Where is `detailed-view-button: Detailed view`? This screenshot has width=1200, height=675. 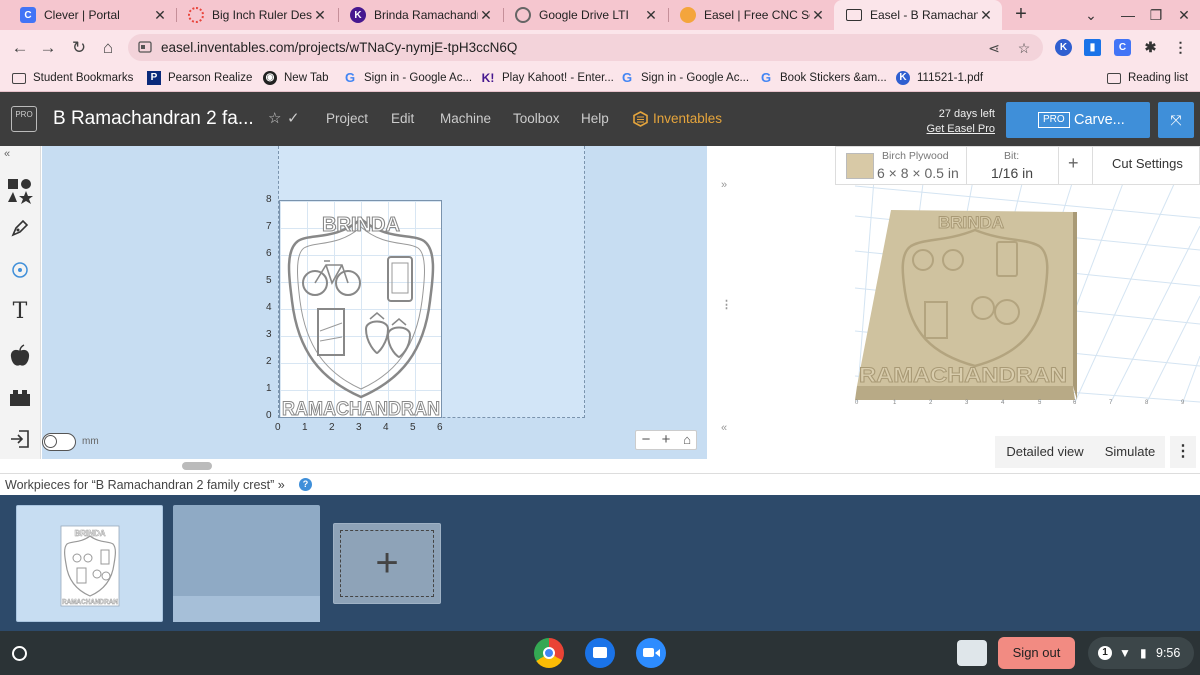 detailed-view-button: Detailed view is located at coordinates (1045, 452).